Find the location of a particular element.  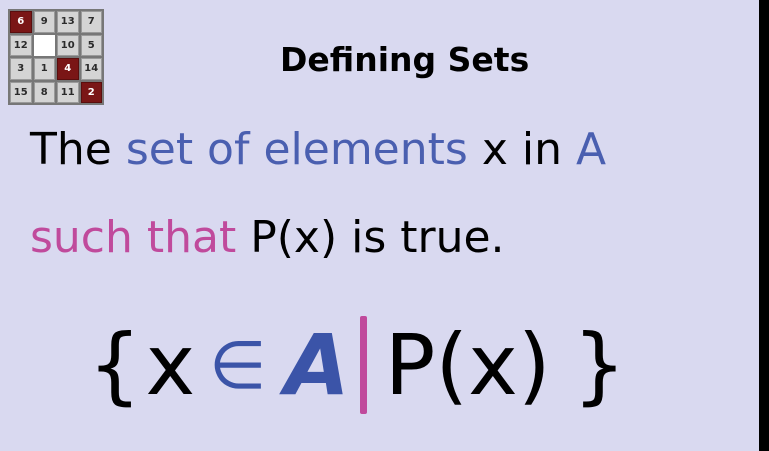

text-such-that: such that is located at coordinates (133, 237).